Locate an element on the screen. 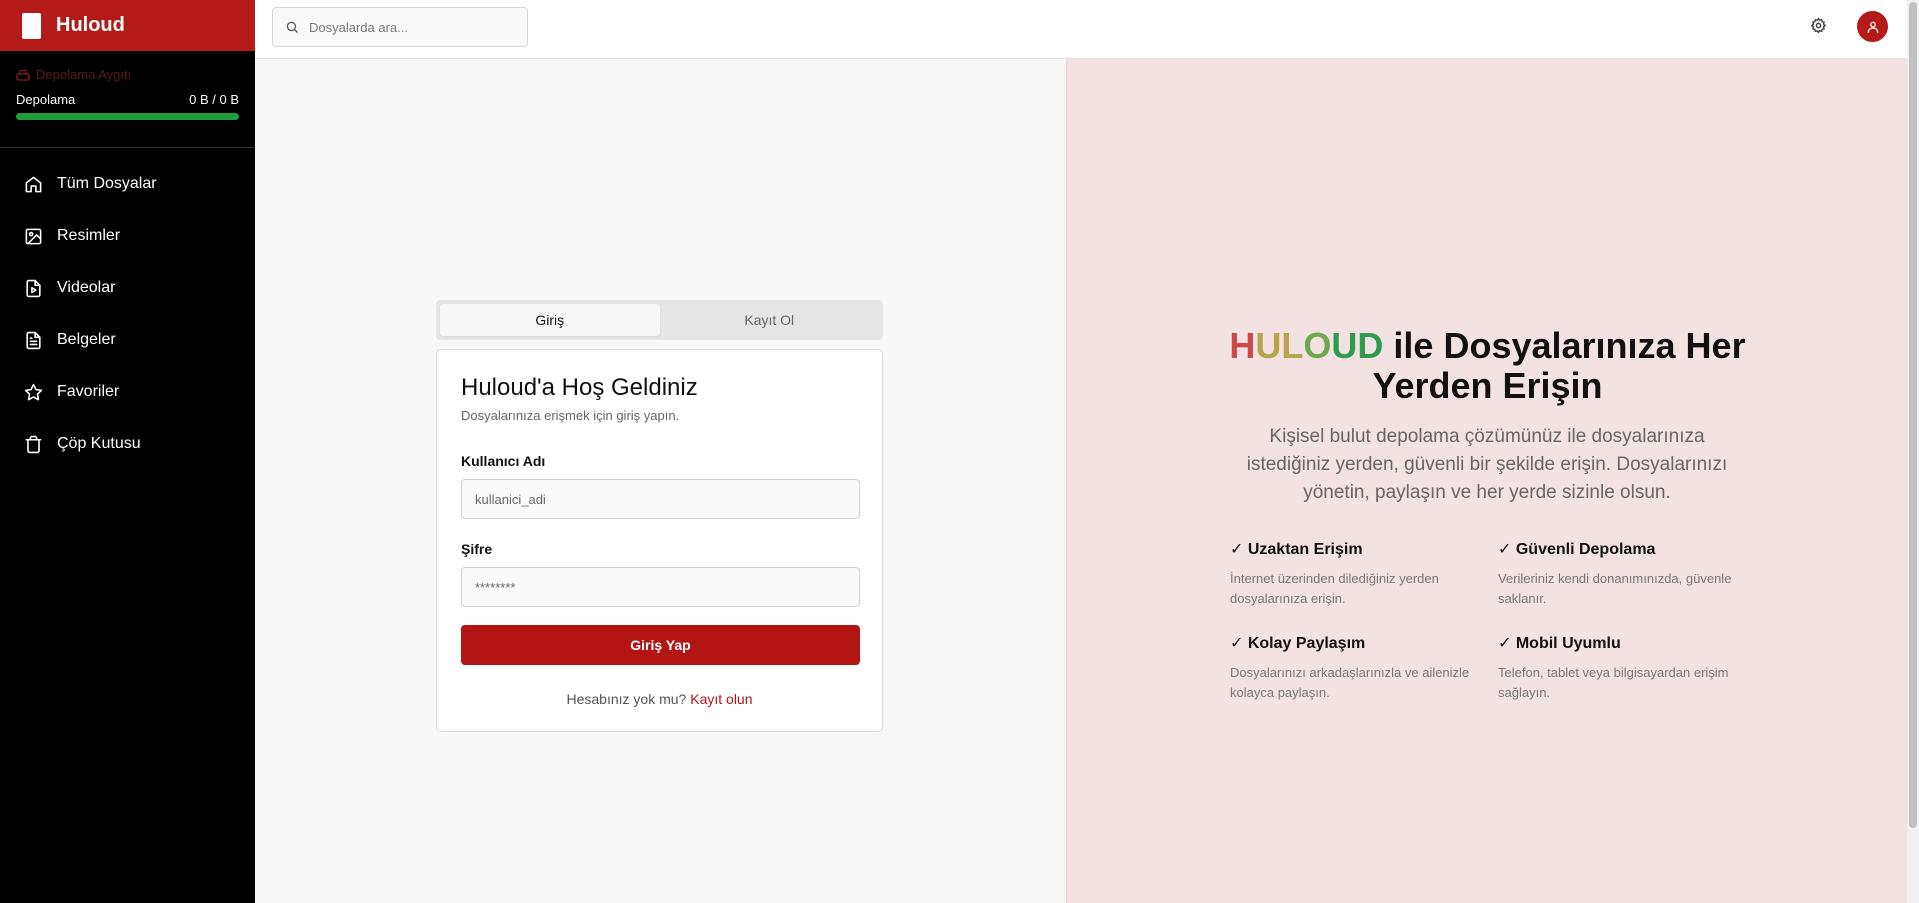 Image resolution: width=1919 pixels, height=903 pixels. register-link: Kayıt olun is located at coordinates (721, 699).